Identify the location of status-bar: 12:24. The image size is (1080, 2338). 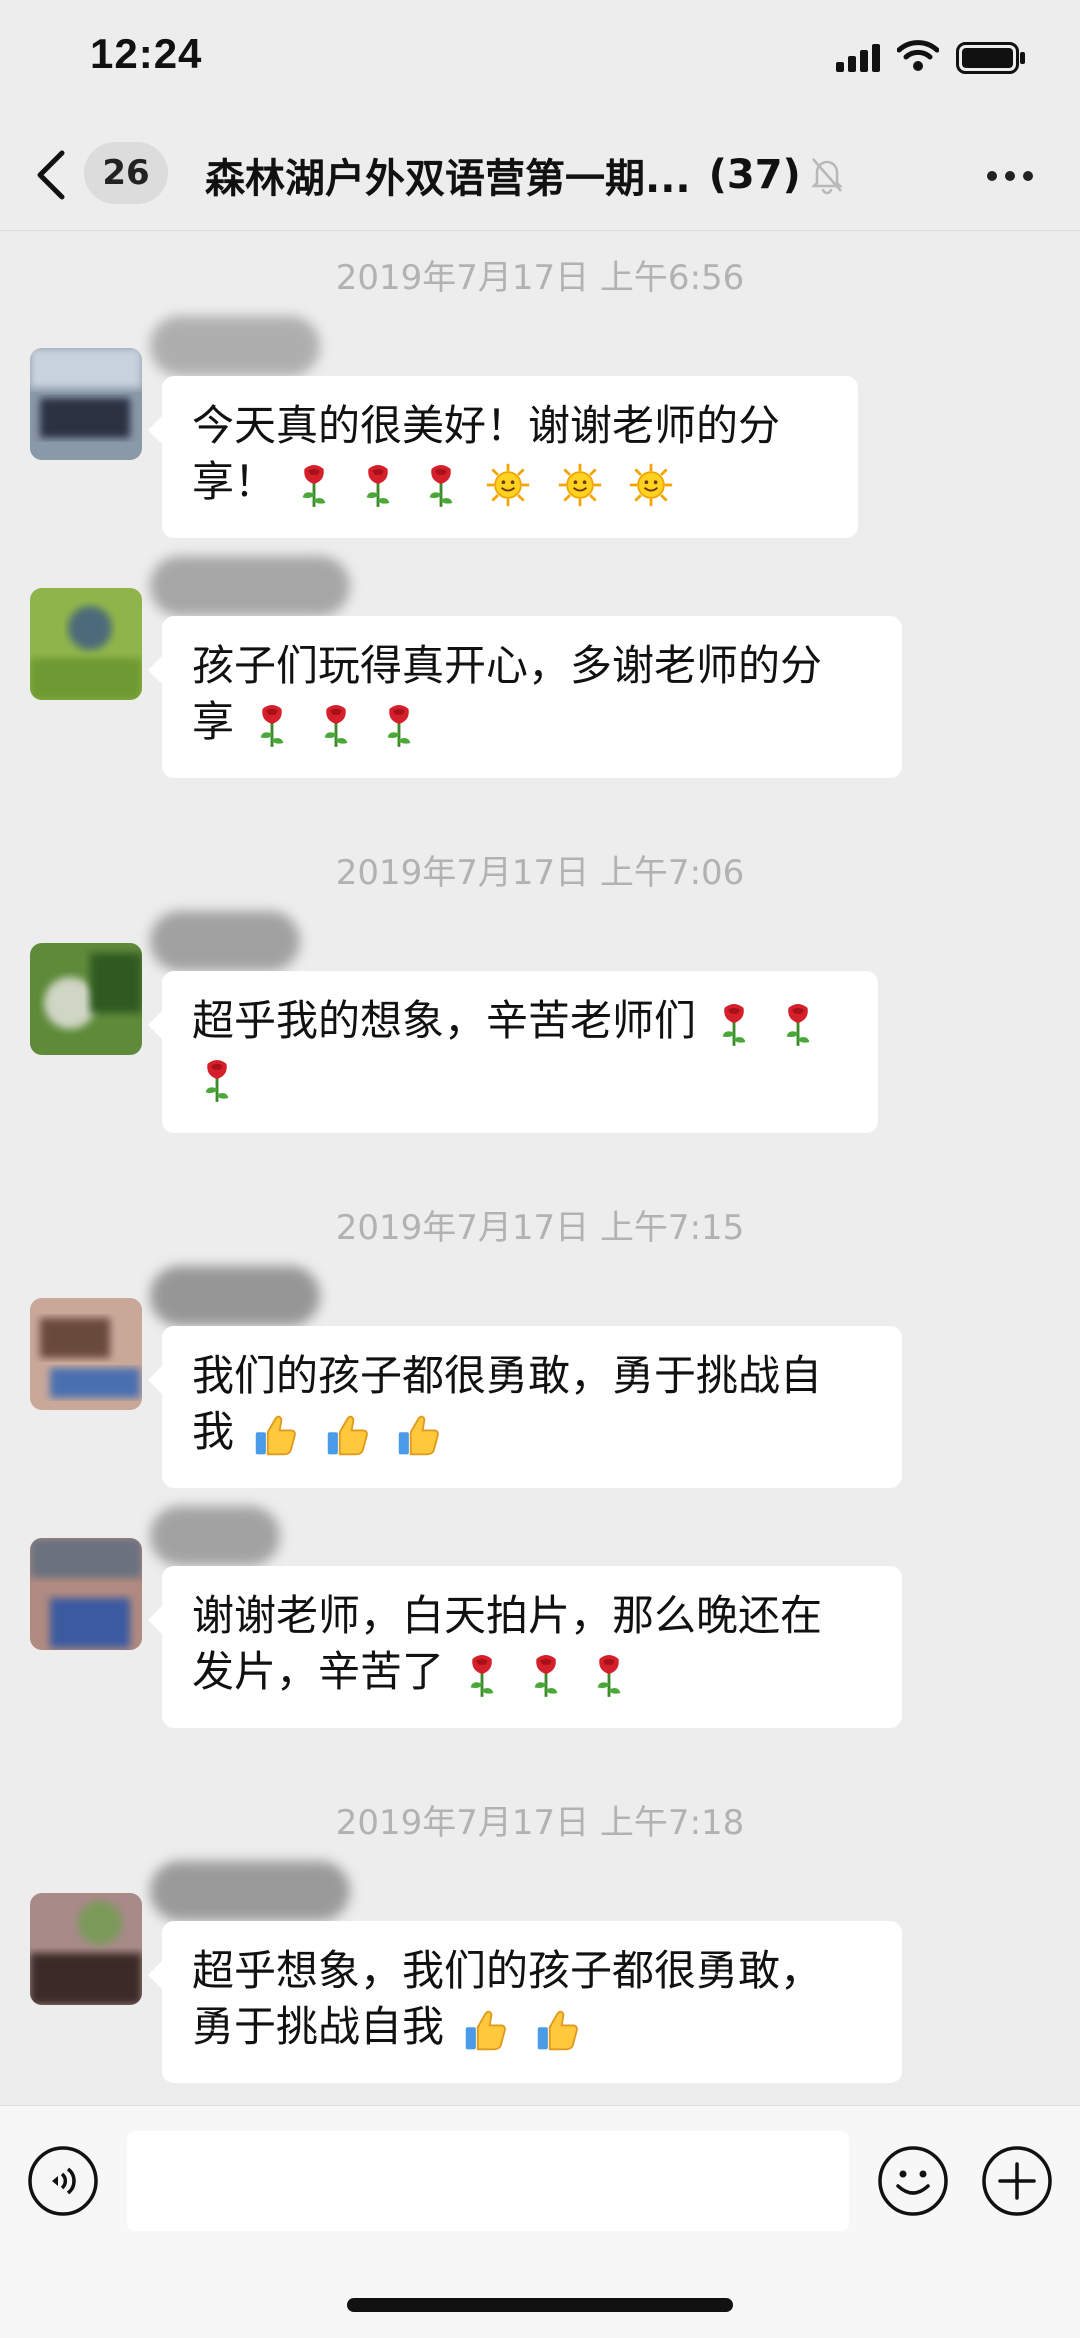
(540, 60).